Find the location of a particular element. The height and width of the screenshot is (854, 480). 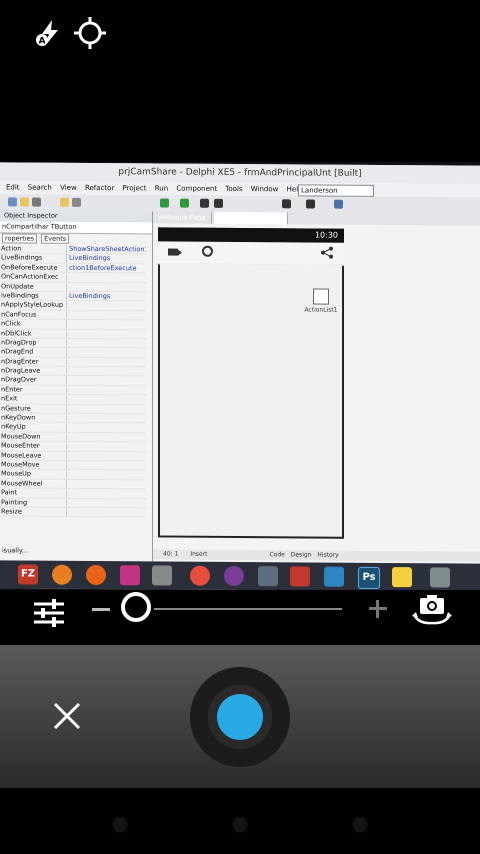

filezilla-label: FZ is located at coordinates (28, 574).